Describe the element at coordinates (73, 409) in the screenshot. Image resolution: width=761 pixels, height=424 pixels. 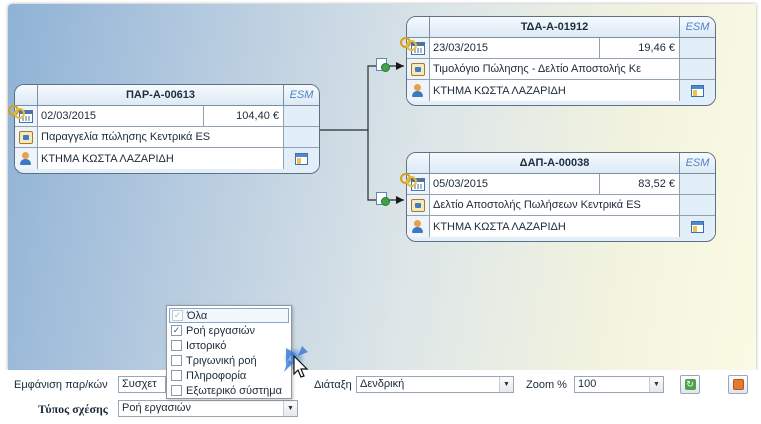
I see `relation-type-label: Τύπος σχέσης` at that location.